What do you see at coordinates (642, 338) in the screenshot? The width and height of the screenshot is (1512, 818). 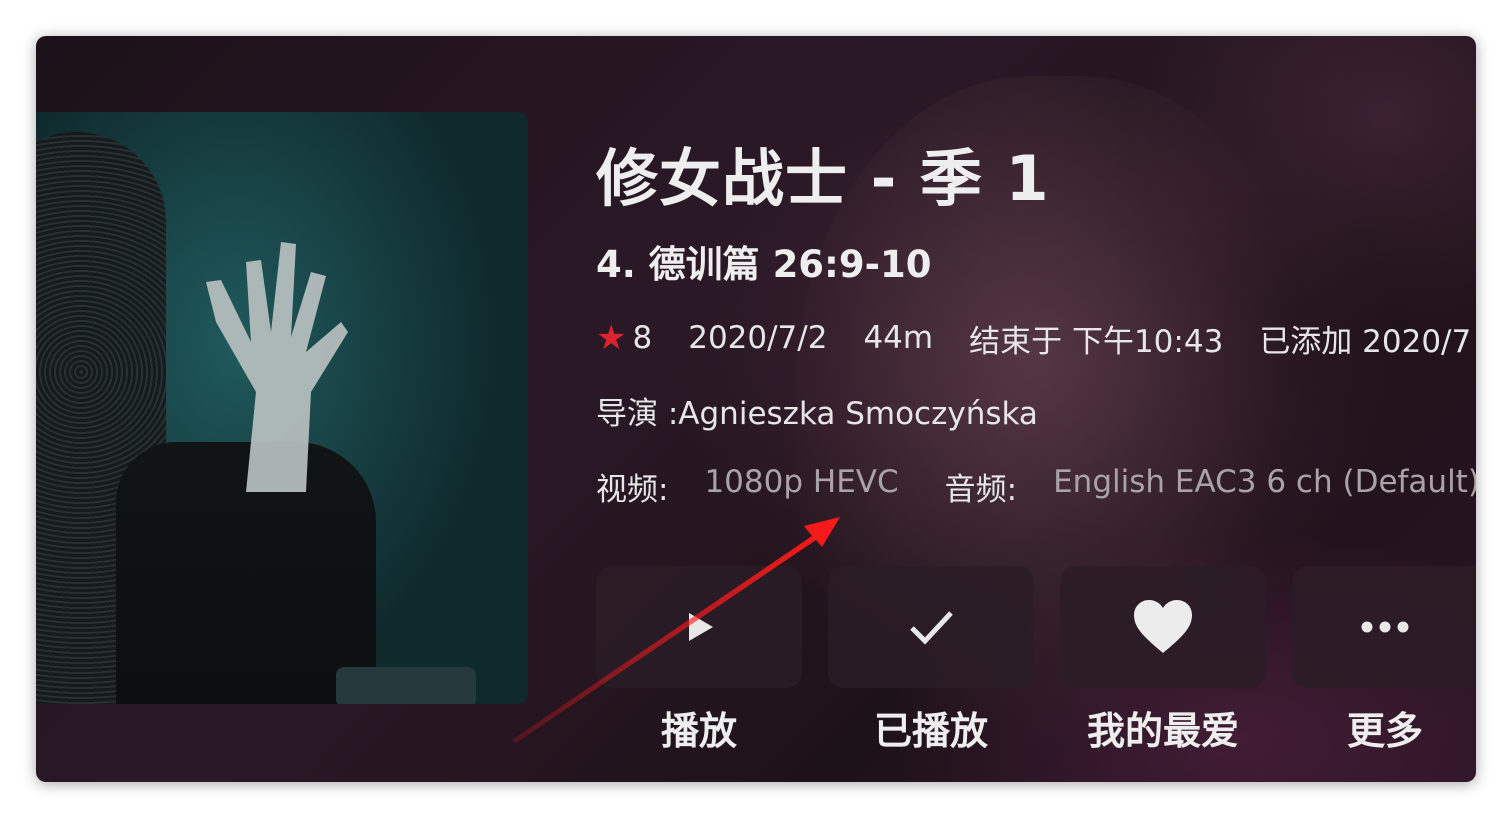 I see `rating-value: 8` at bounding box center [642, 338].